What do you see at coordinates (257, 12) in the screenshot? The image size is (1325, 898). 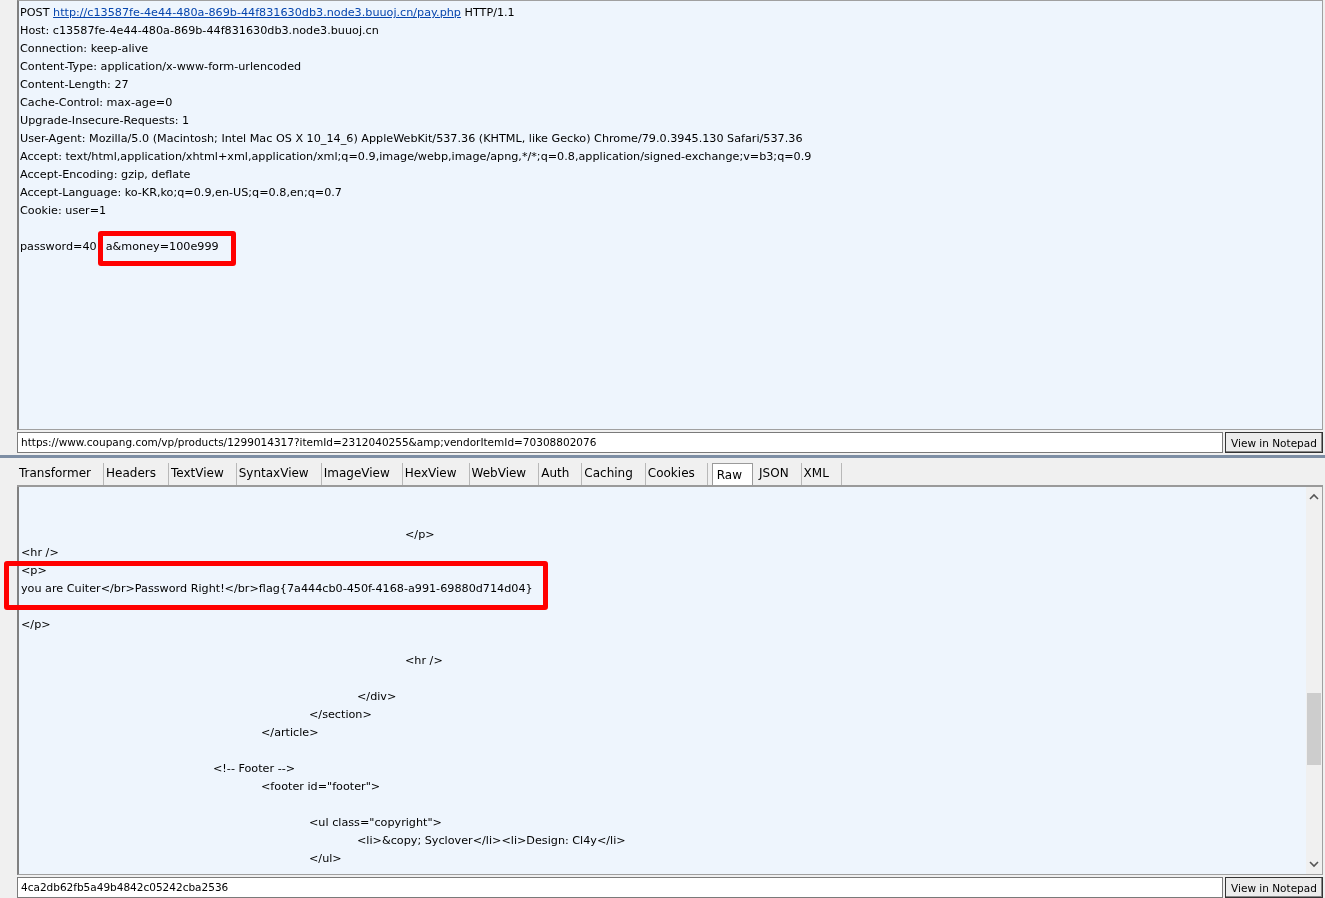 I see `request-url-link: http://c13587fe-4e44-480a-869b-44f831630db3.node3.buuoj.cn/pay.php` at bounding box center [257, 12].